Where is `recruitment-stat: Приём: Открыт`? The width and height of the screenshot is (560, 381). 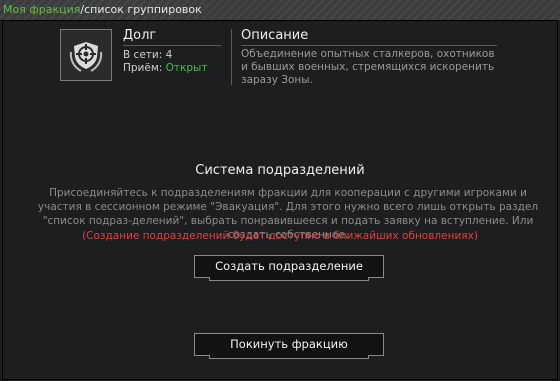
recruitment-stat: Приём: Открыт is located at coordinates (165, 68).